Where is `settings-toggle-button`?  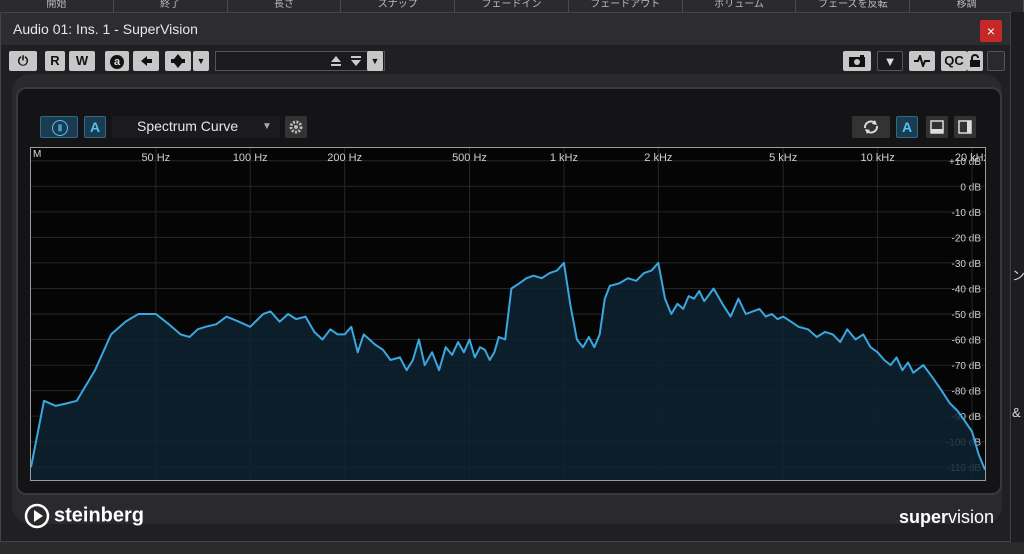
settings-toggle-button is located at coordinates (996, 61).